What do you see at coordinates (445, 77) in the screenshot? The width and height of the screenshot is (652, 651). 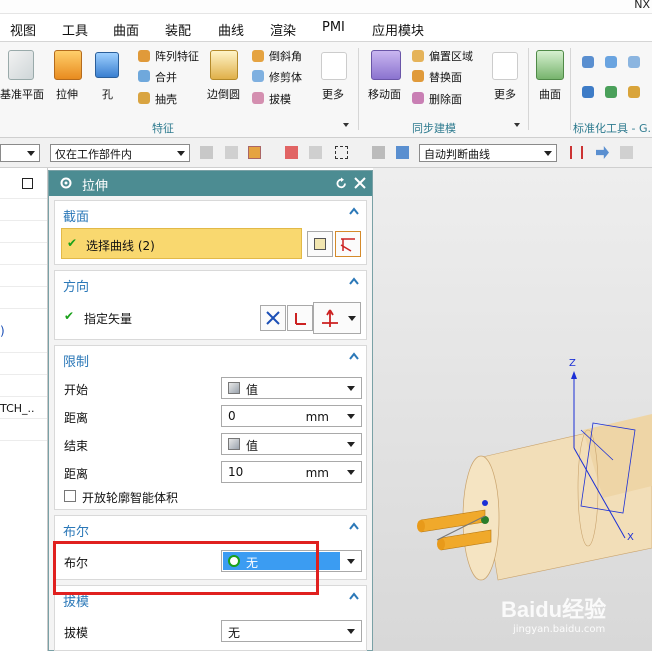 I see `replace-face-label: 替换面` at bounding box center [445, 77].